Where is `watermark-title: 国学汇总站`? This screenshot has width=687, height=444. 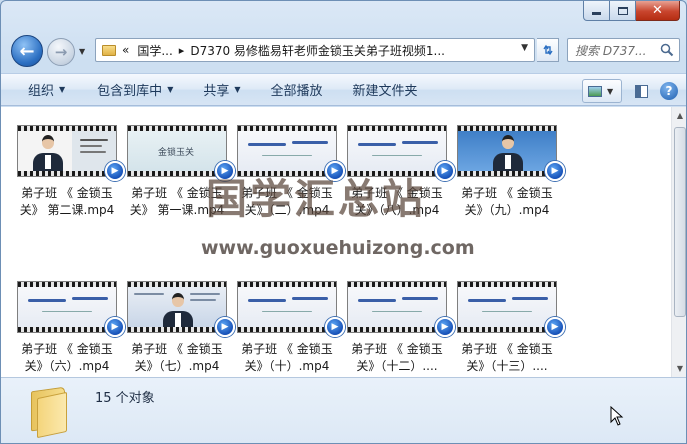 watermark-title: 国学汇总站 is located at coordinates (316, 199).